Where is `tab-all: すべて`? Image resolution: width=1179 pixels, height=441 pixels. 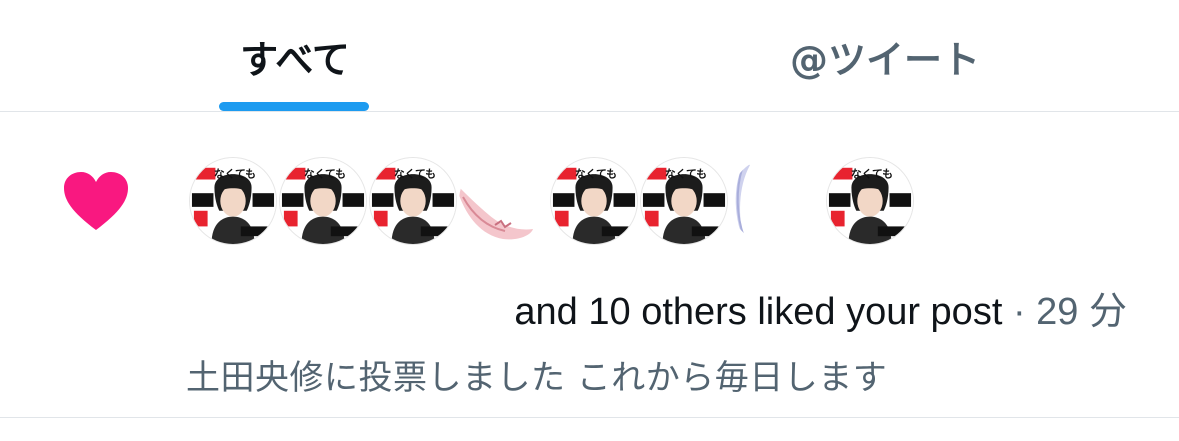 tab-all: すべて is located at coordinates (295, 56).